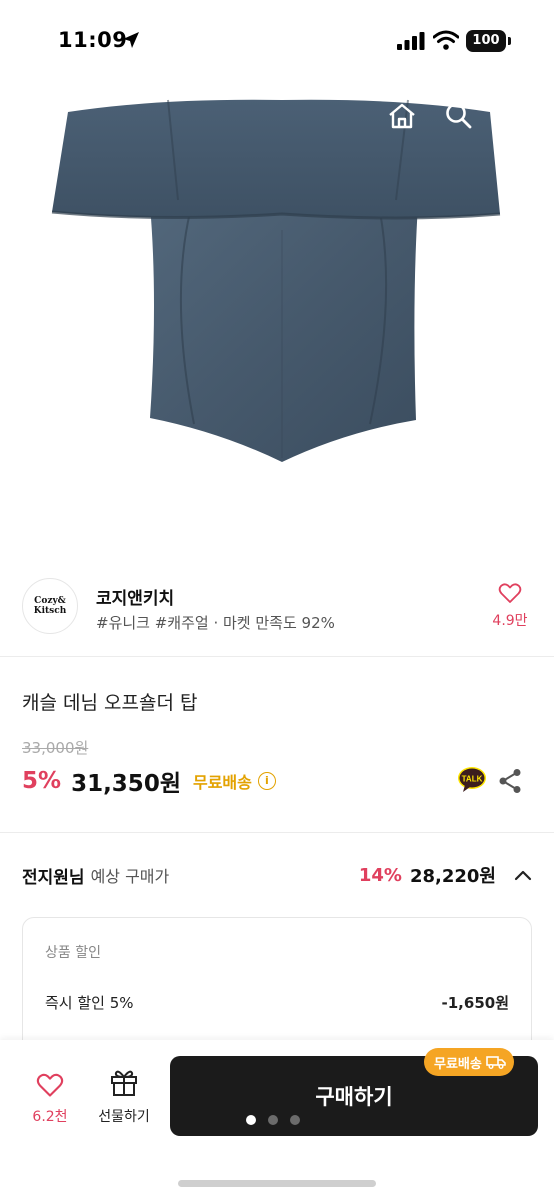  What do you see at coordinates (458, 1064) in the screenshot?
I see `ship-badge-label: 무료배송` at bounding box center [458, 1064].